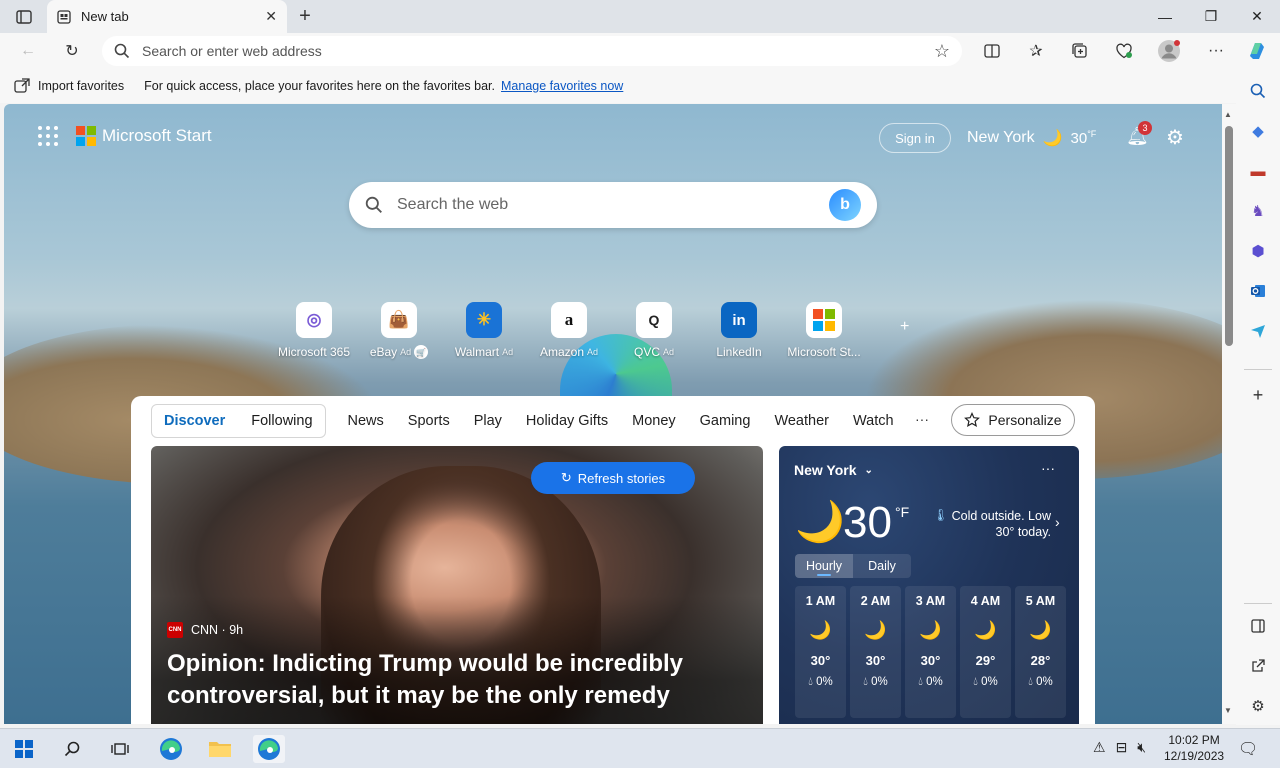  What do you see at coordinates (1257, 16) in the screenshot?
I see `close-window-button: ✕` at bounding box center [1257, 16].